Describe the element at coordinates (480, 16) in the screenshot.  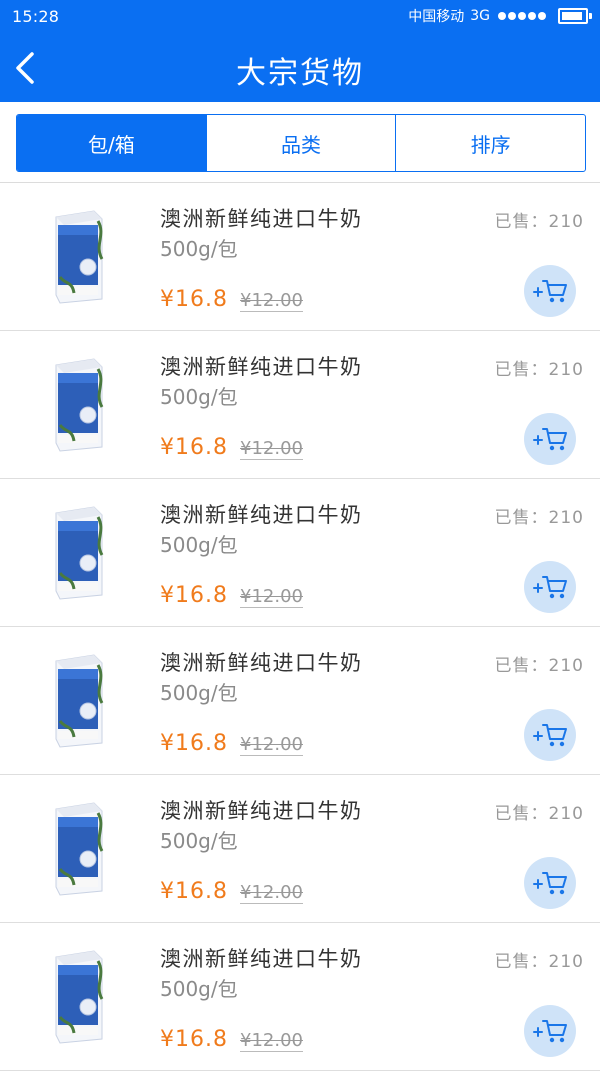
I see `network-label: 3G` at that location.